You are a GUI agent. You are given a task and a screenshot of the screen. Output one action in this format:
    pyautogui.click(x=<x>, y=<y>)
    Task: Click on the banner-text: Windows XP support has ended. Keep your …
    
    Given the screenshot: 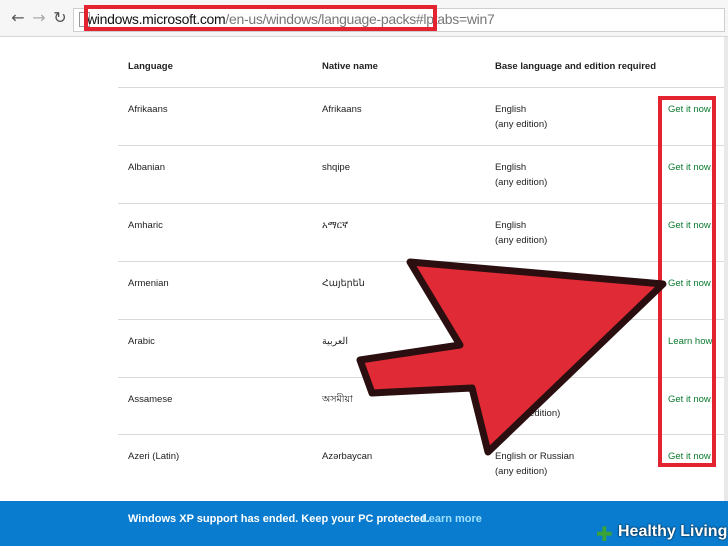 What is the action you would take?
    pyautogui.click(x=279, y=519)
    